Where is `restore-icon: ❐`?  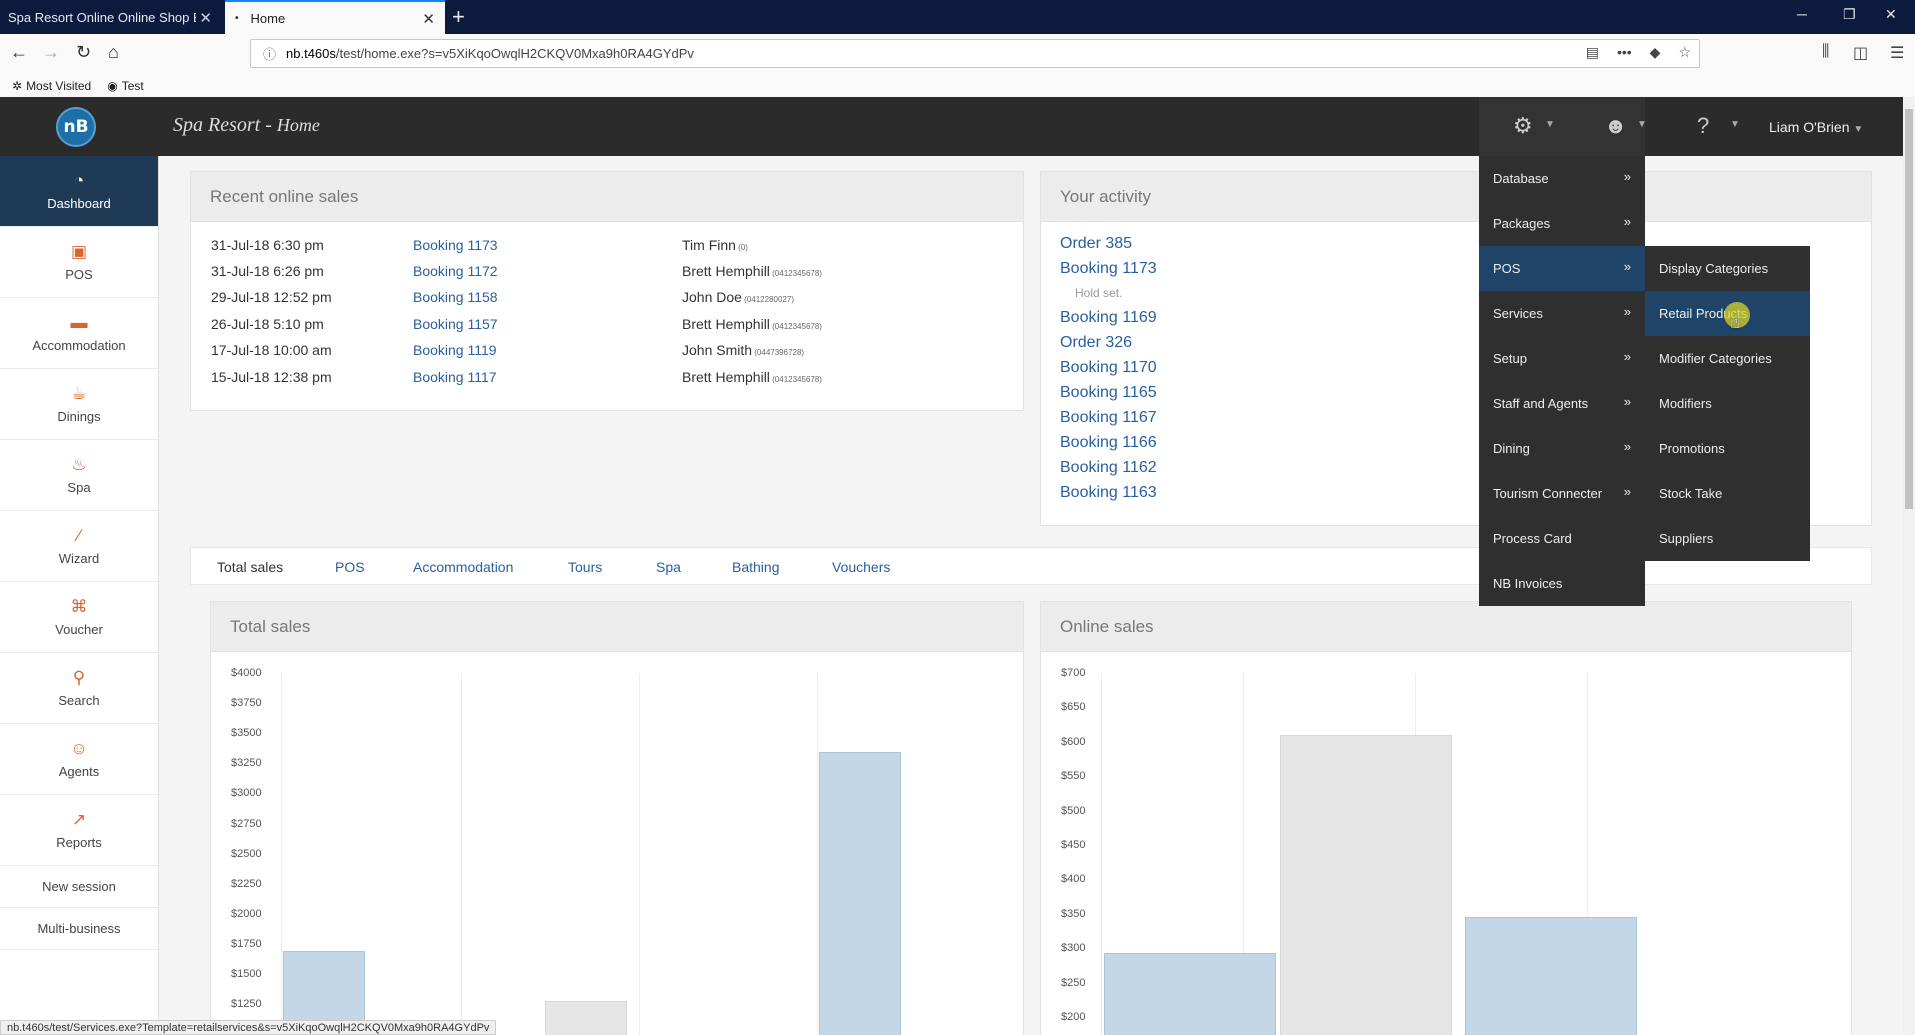
restore-icon: ❐ is located at coordinates (1849, 14).